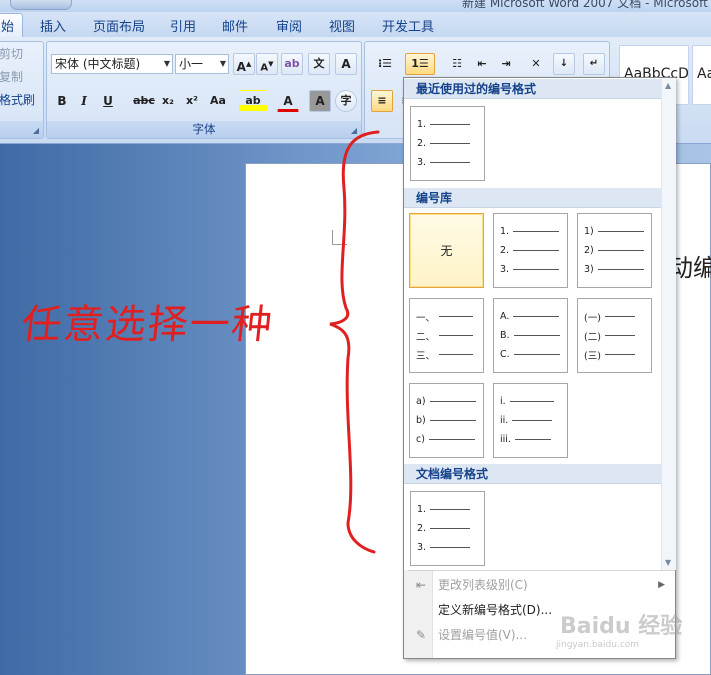 The width and height of the screenshot is (711, 675). Describe the element at coordinates (108, 101) in the screenshot. I see `underline-button: U` at that location.